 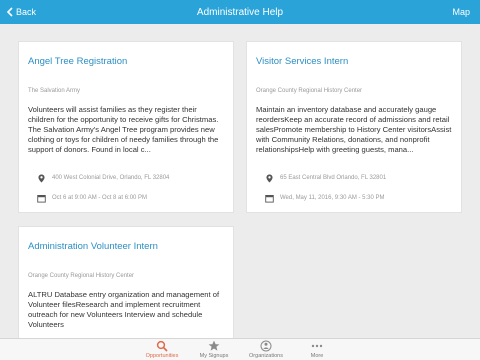 What do you see at coordinates (93, 246) in the screenshot?
I see `card-title: Administration Volunteer Intern` at bounding box center [93, 246].